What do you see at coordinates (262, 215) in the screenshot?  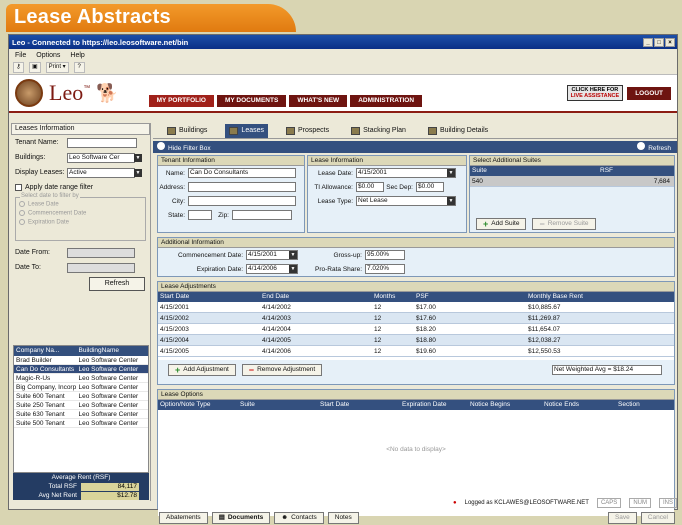 I see `zip-input` at bounding box center [262, 215].